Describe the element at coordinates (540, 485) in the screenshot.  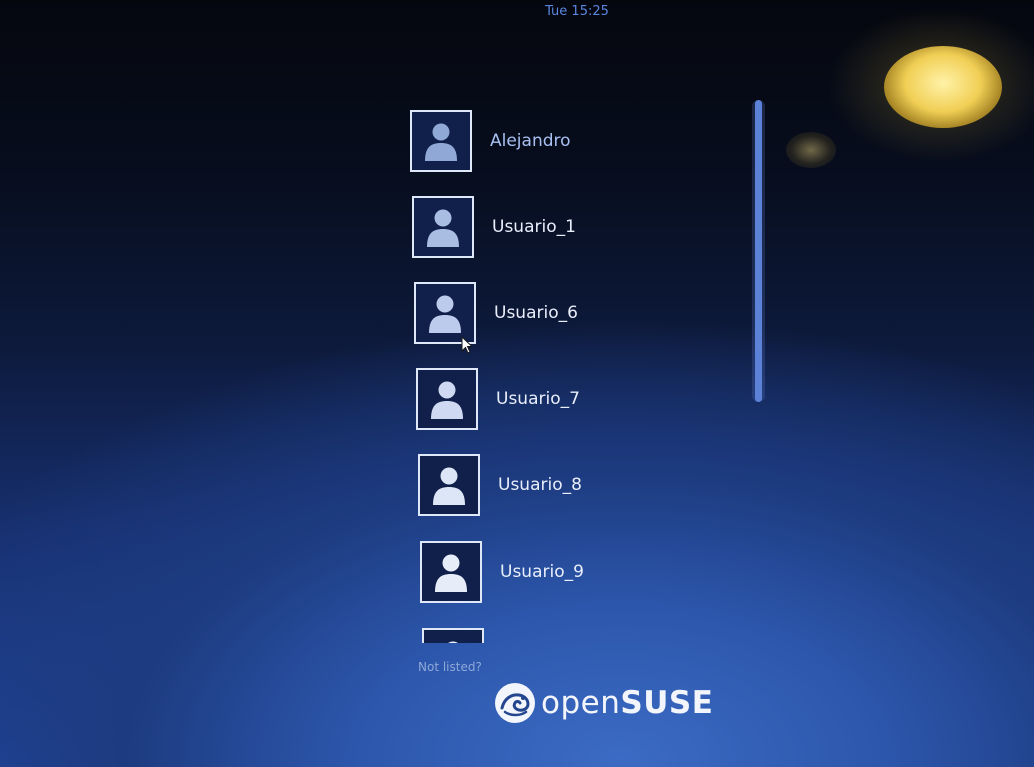
I see `user-name: Usuario_8` at that location.